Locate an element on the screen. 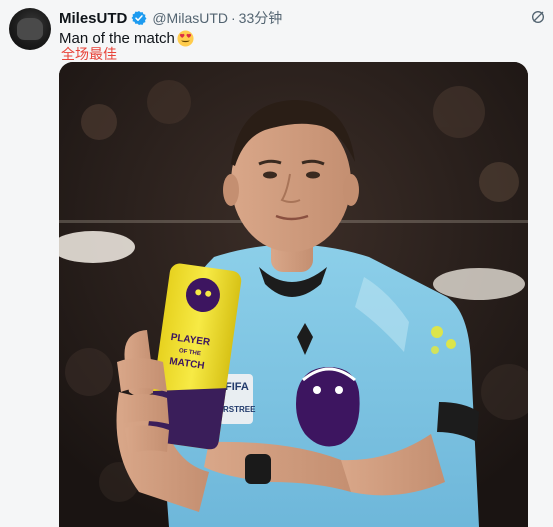 The image size is (553, 527). sleeve-badge-subtext: RSTREE is located at coordinates (239, 409).